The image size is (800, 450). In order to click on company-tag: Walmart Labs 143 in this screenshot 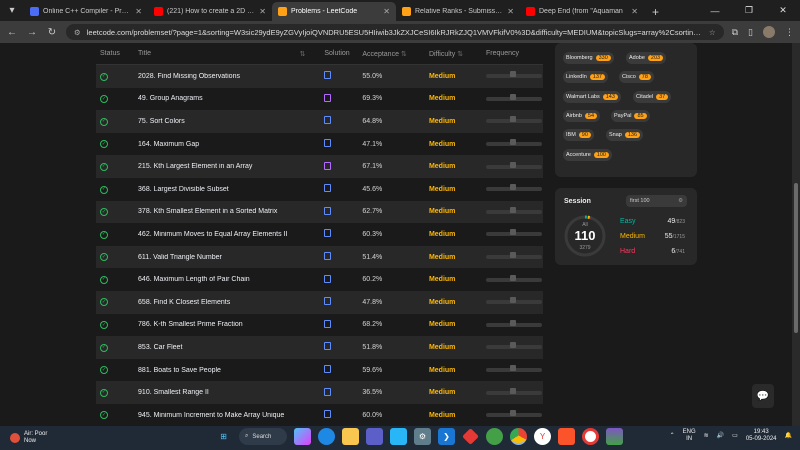, I will do `click(592, 97)`.